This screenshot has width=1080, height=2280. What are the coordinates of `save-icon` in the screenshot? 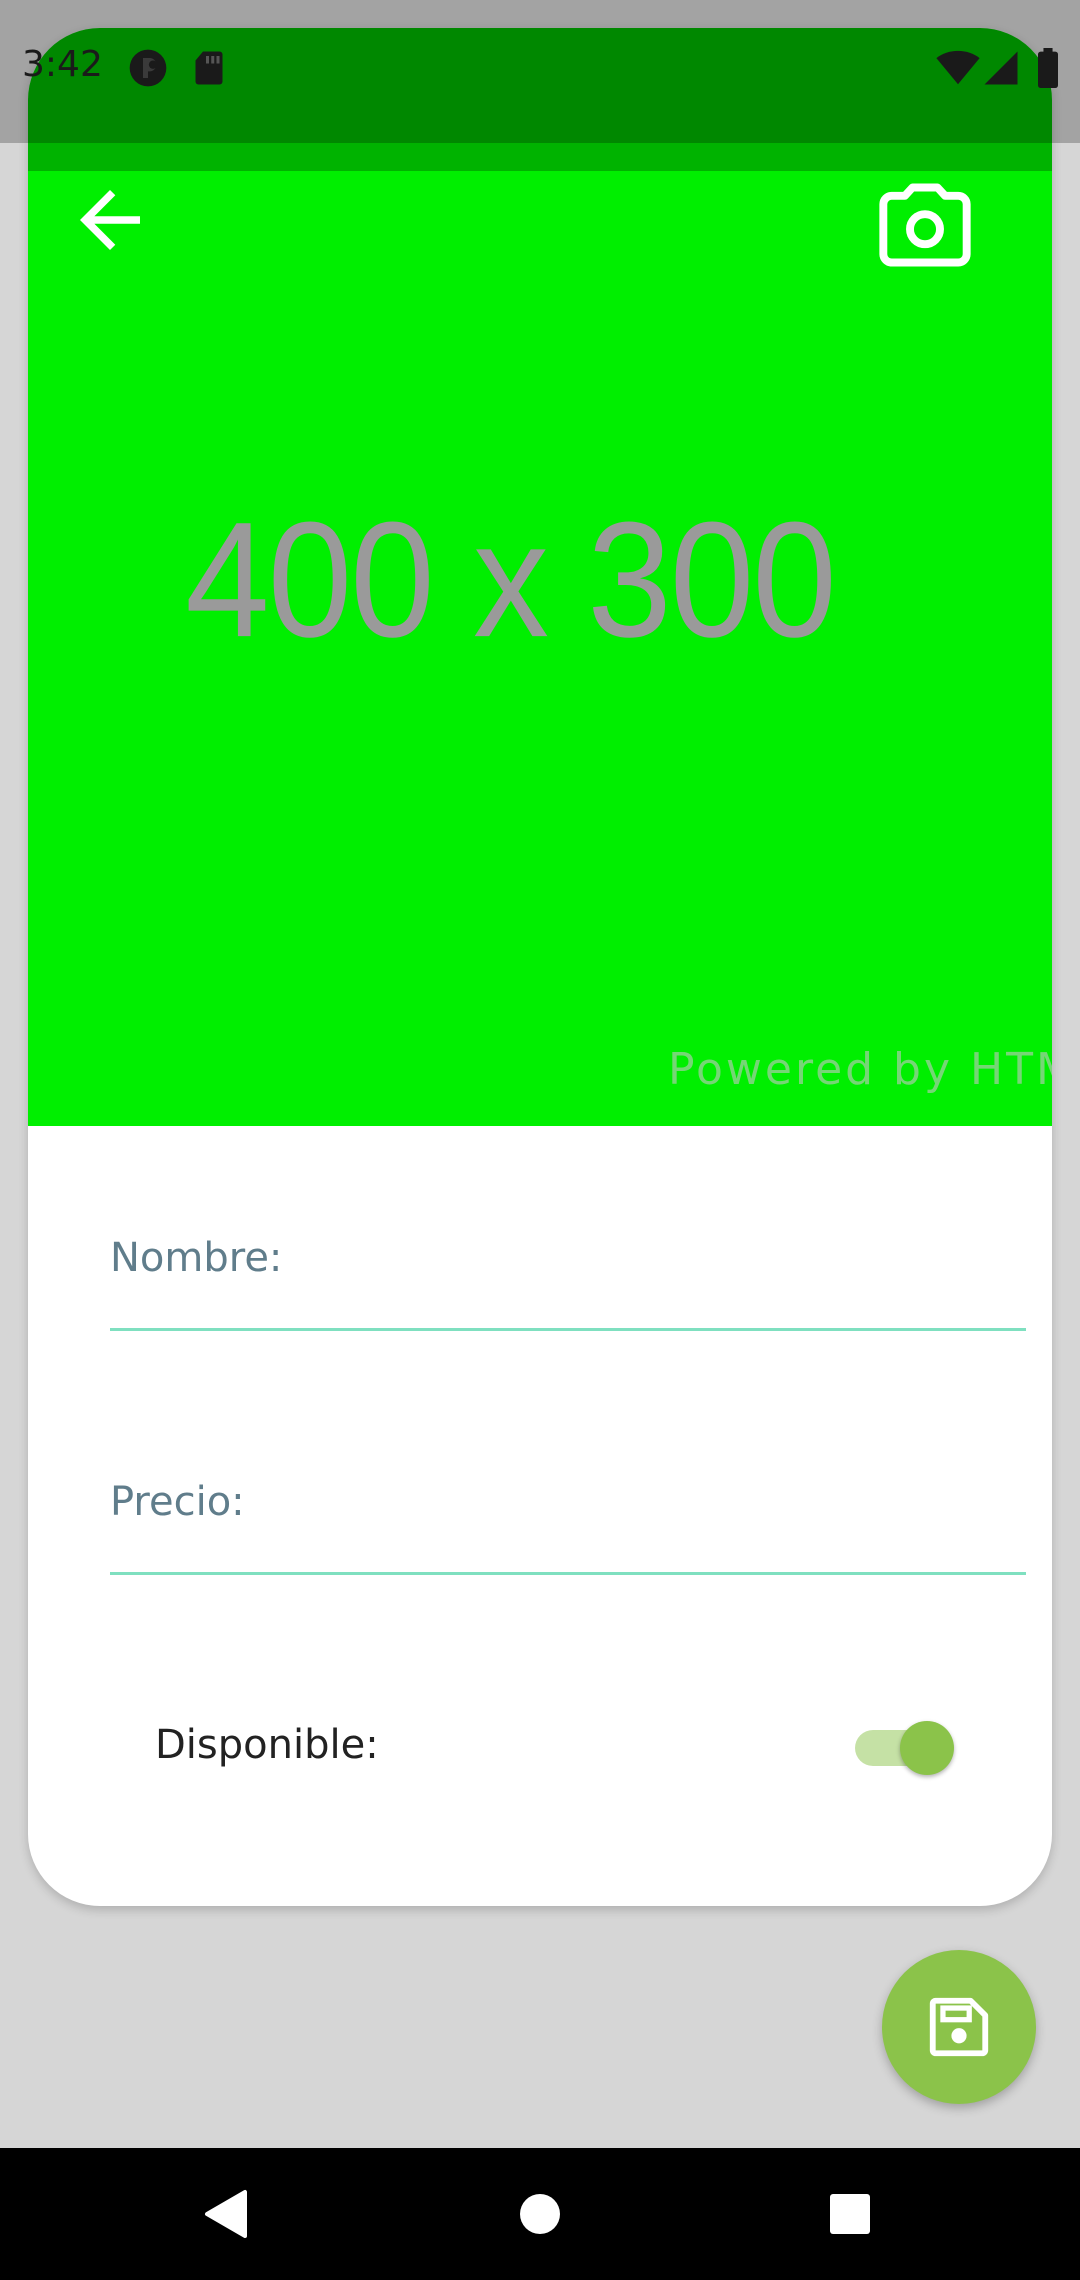 It's located at (959, 2027).